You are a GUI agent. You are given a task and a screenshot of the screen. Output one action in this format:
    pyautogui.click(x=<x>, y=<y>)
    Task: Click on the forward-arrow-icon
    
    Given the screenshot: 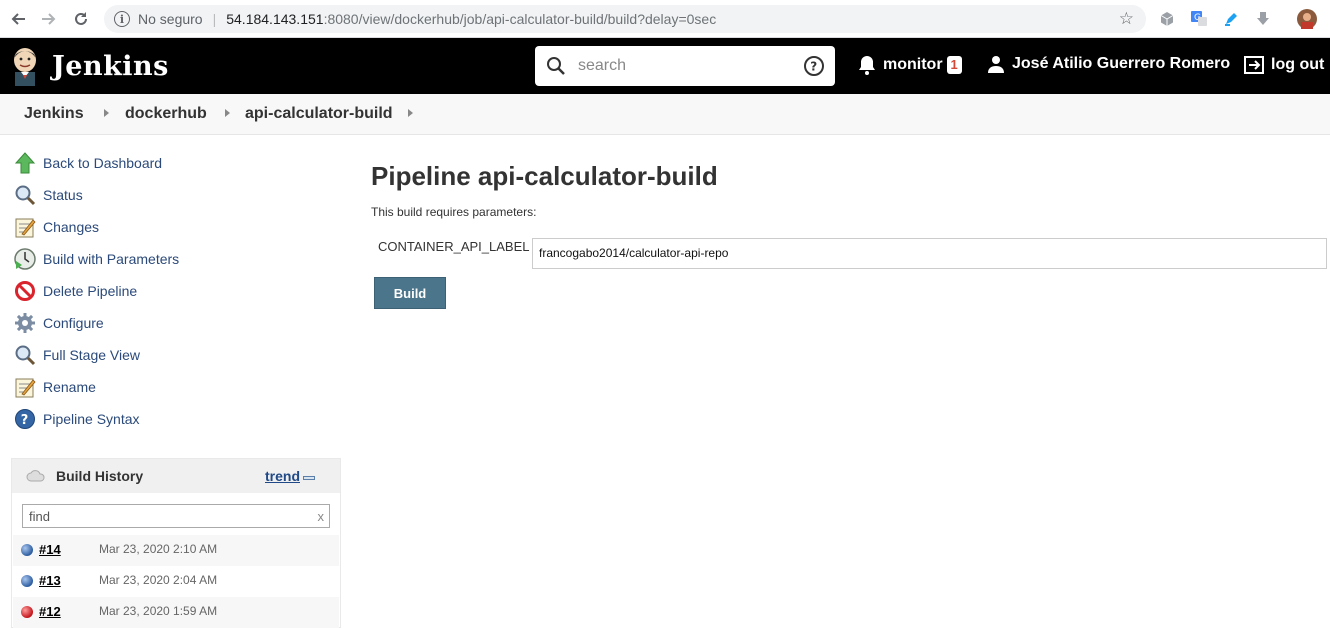 What is the action you would take?
    pyautogui.click(x=49, y=19)
    